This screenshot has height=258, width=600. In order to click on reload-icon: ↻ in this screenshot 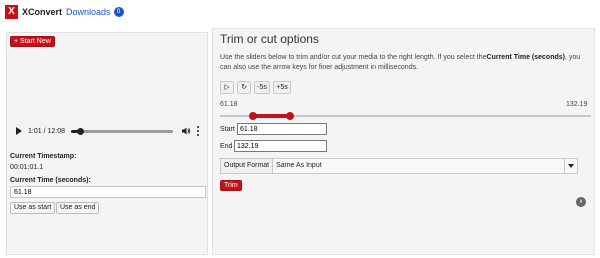, I will do `click(244, 87)`.